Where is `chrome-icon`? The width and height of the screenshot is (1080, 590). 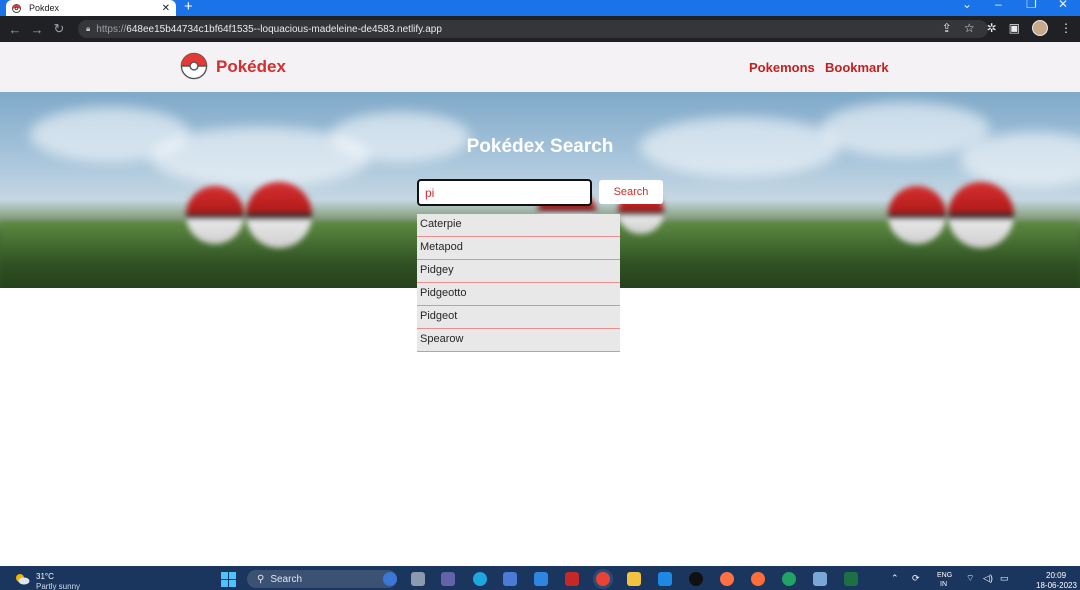 chrome-icon is located at coordinates (603, 579).